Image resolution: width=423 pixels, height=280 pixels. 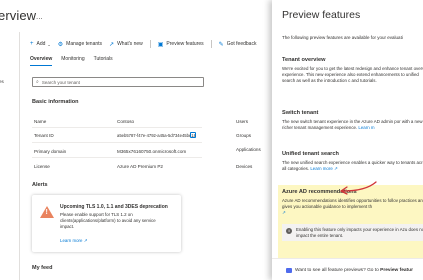 What do you see at coordinates (289, 231) in the screenshot?
I see `info-icon: i` at bounding box center [289, 231].